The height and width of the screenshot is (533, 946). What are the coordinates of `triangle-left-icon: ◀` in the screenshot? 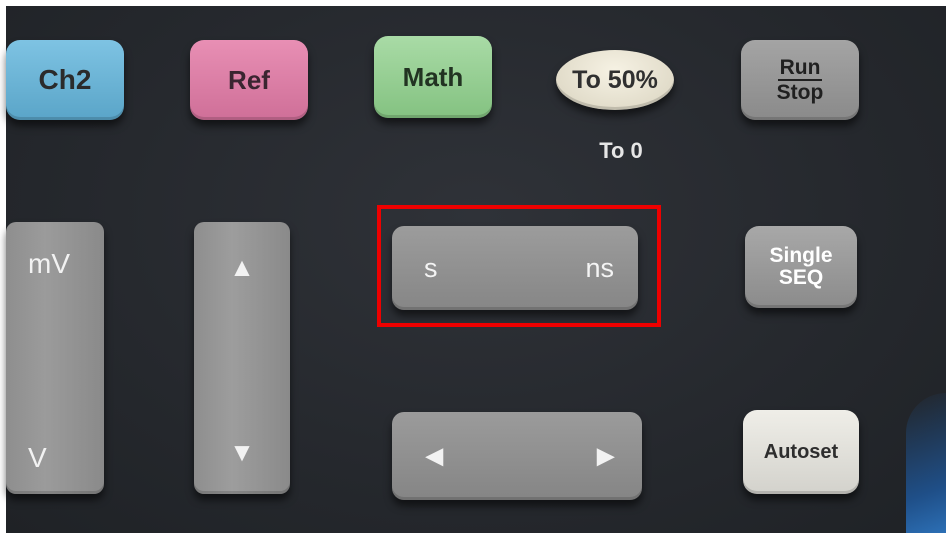 It's located at (434, 455).